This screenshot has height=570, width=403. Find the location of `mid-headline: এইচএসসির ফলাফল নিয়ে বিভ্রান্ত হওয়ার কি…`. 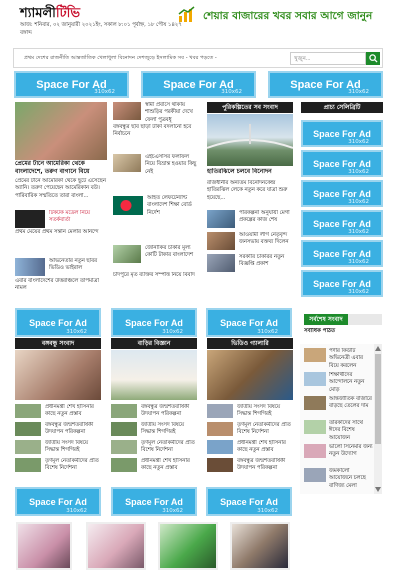

mid-headline: এইচএসসির ফলাফল নিয়ে বিভ্রান্ত হওয়ার কি… is located at coordinates (172, 164).